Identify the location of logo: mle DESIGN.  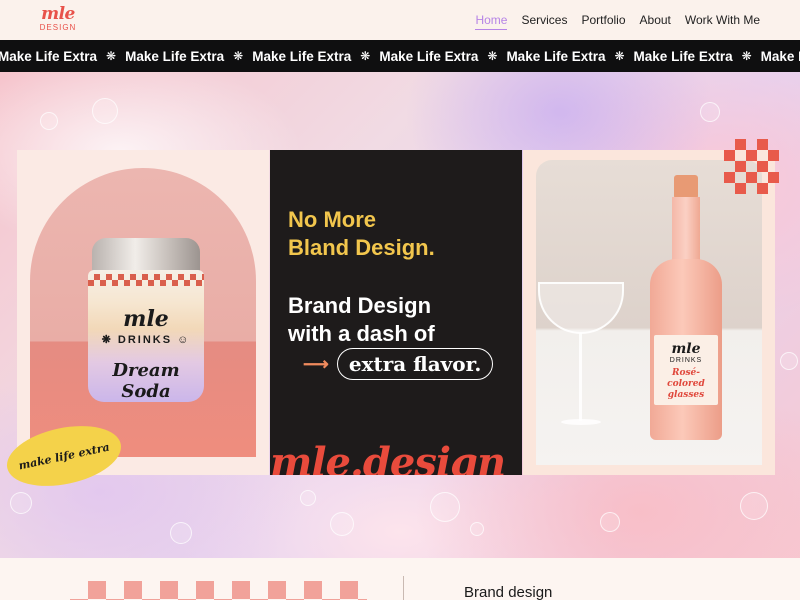
(58, 18).